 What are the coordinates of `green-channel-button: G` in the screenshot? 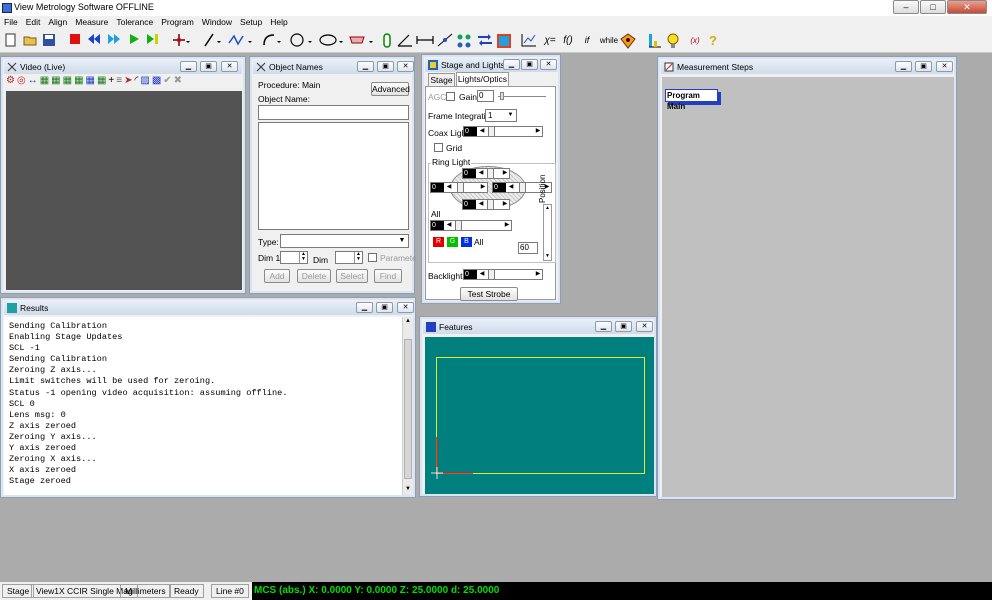 It's located at (452, 242).